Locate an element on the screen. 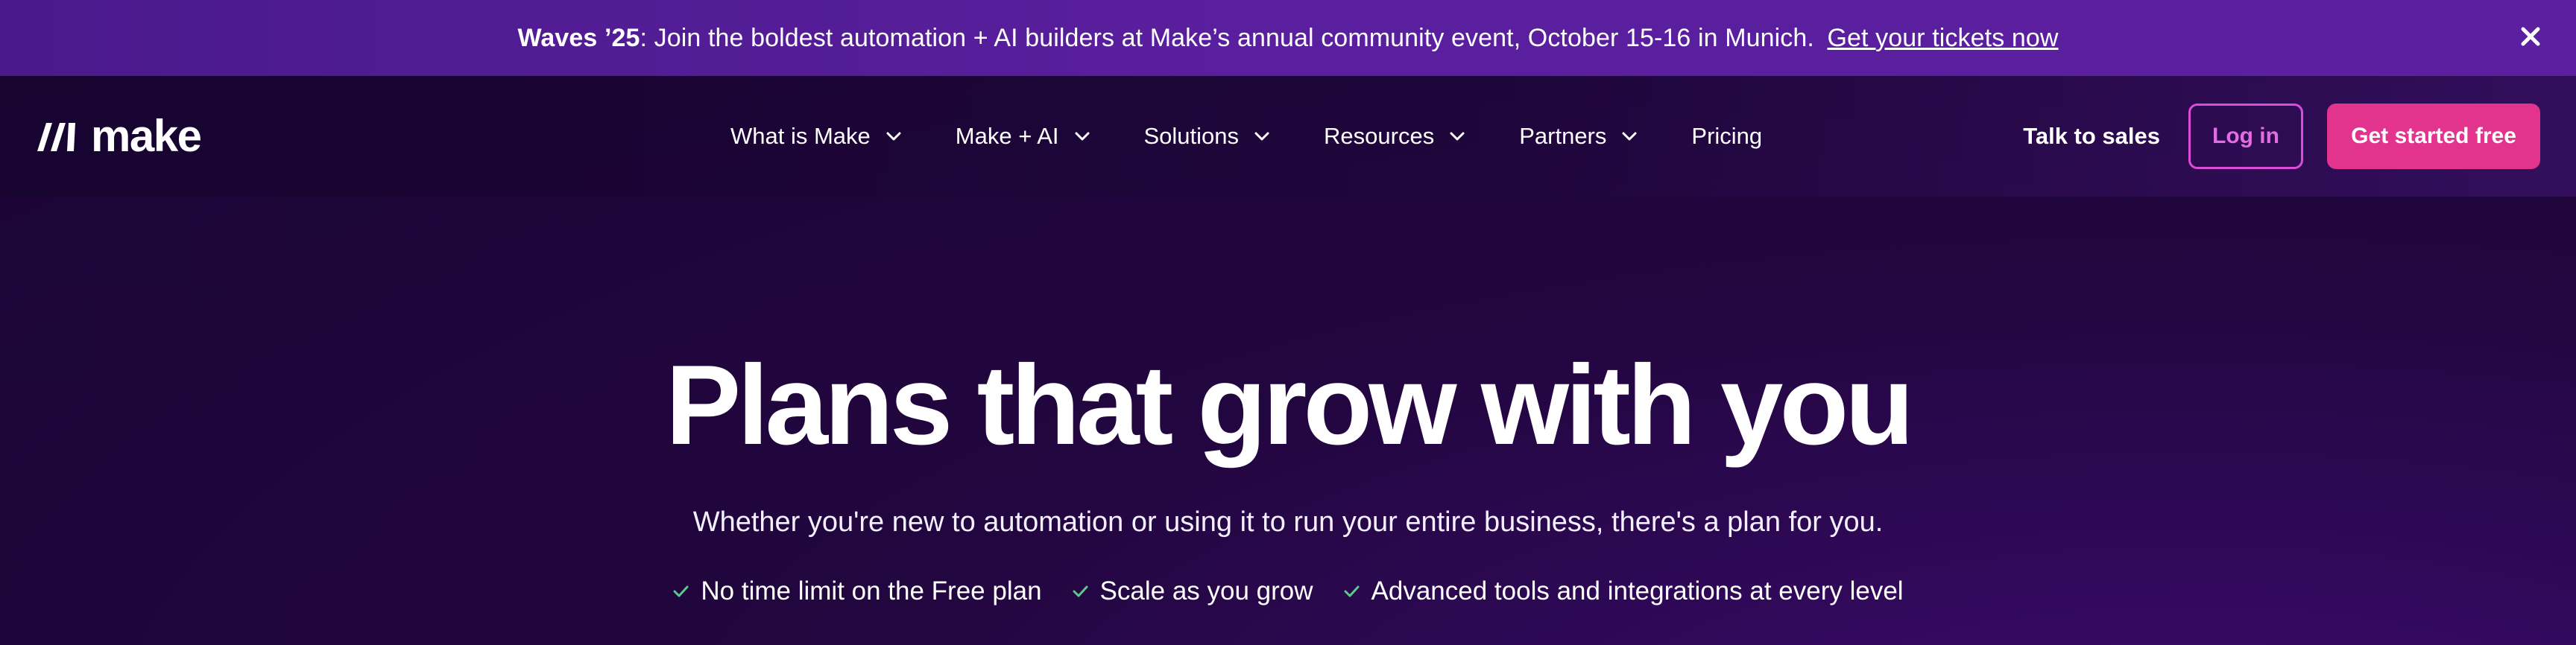 This screenshot has width=2576, height=645. get-started-button: Get started free is located at coordinates (2433, 136).